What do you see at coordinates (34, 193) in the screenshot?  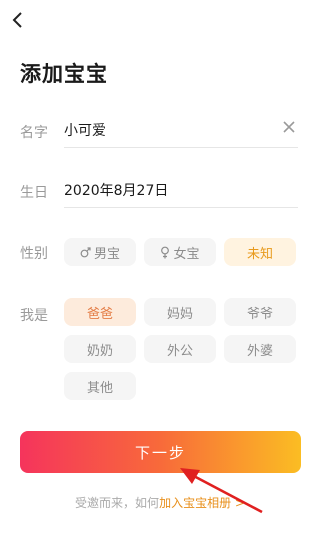 I see `birthday-label: 生日` at bounding box center [34, 193].